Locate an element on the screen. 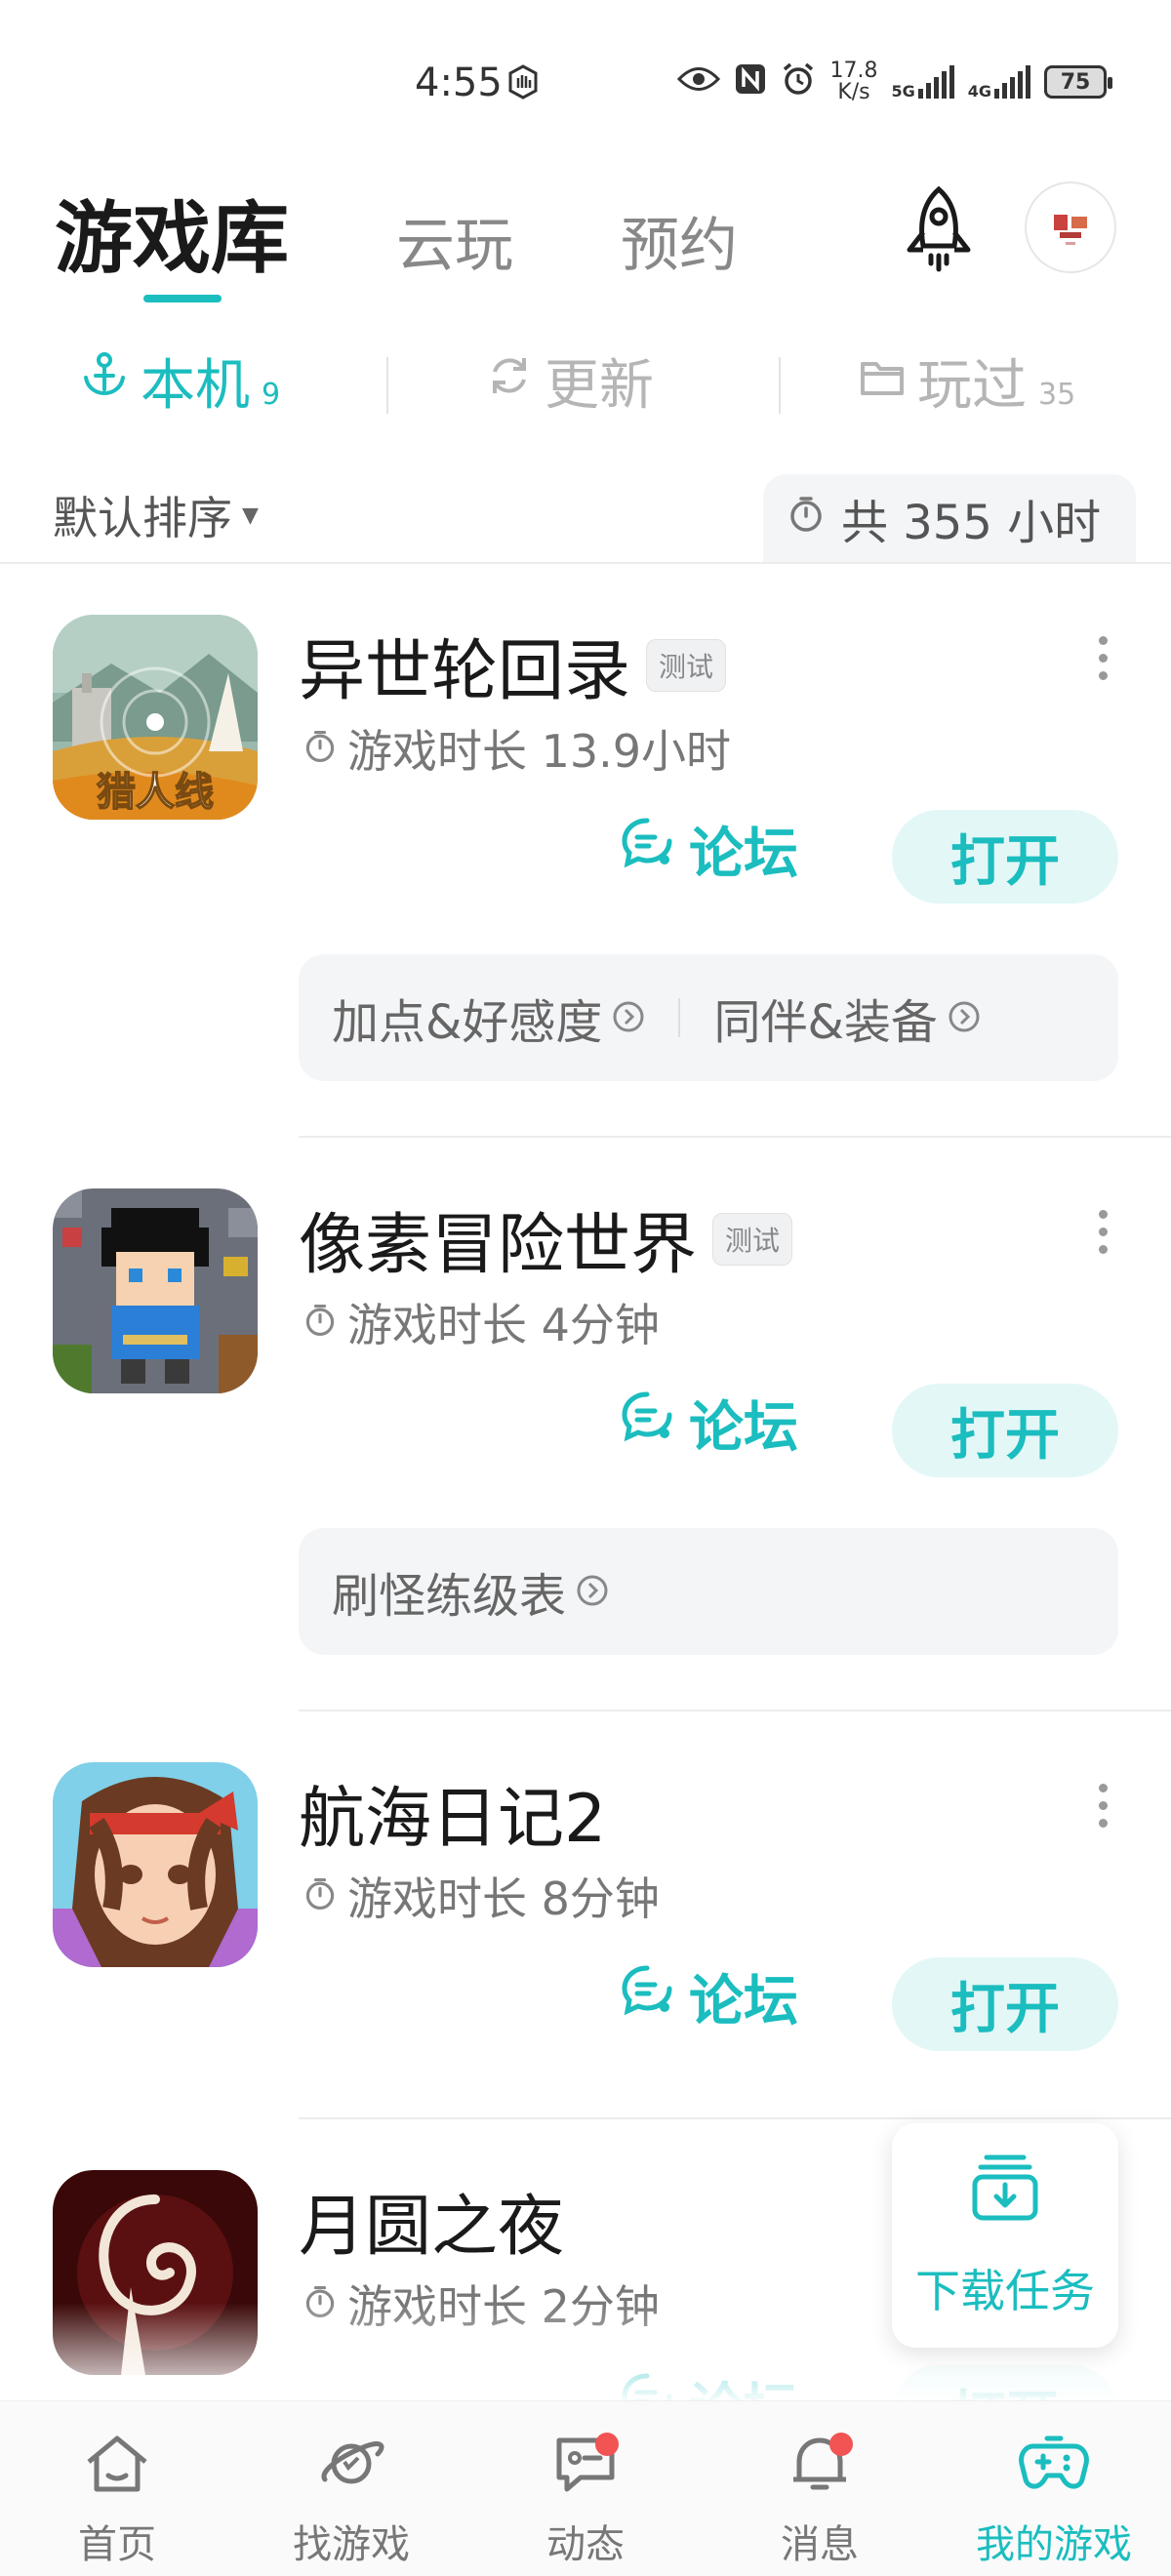 This screenshot has height=2576, width=1171. nav-my-games: 我的游戏 is located at coordinates (1054, 2488).